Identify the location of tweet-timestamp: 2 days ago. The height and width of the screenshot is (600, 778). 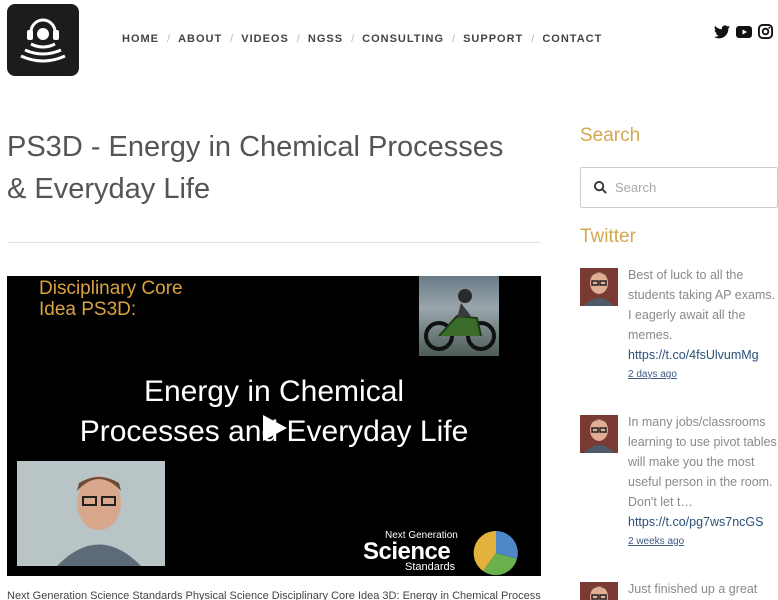
(703, 375).